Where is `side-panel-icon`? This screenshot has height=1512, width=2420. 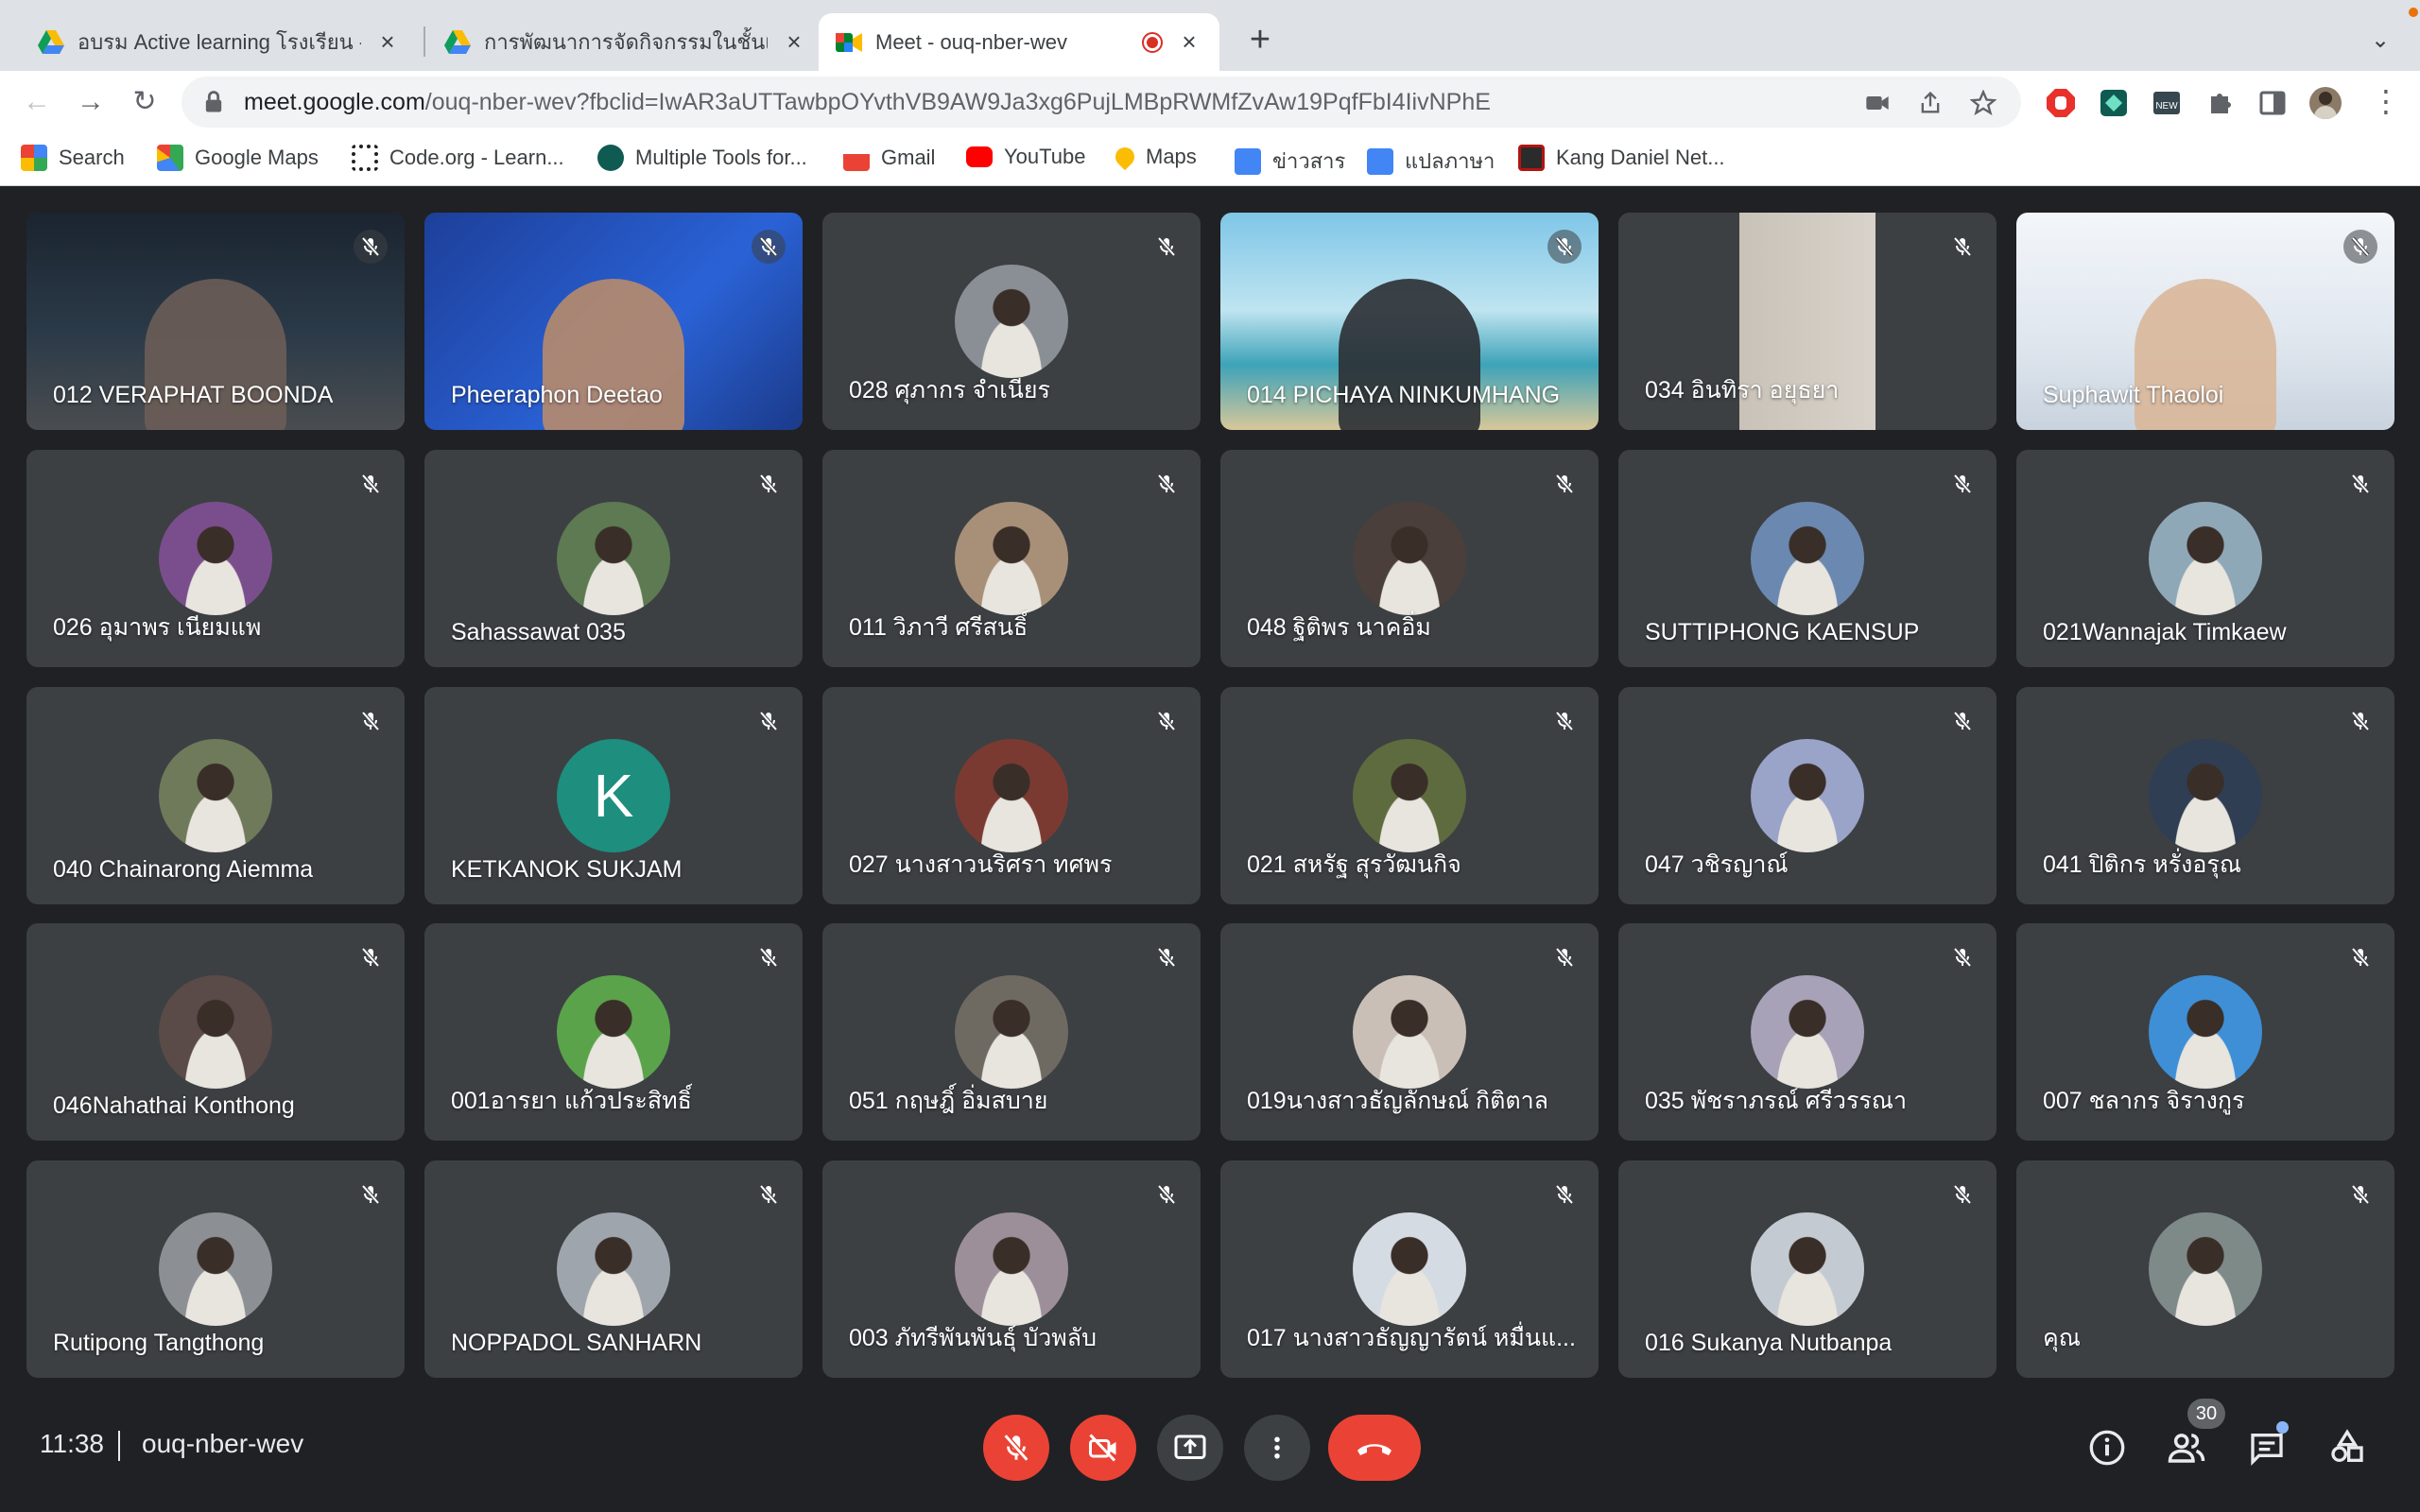 side-panel-icon is located at coordinates (2273, 103).